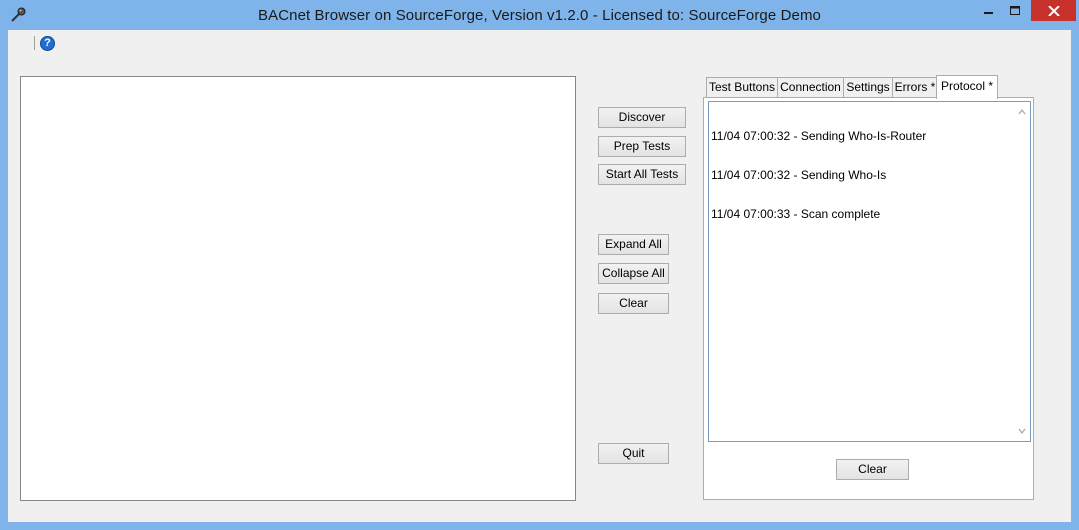 The height and width of the screenshot is (530, 1079). I want to click on scroll-down-arrow-icon, so click(1022, 431).